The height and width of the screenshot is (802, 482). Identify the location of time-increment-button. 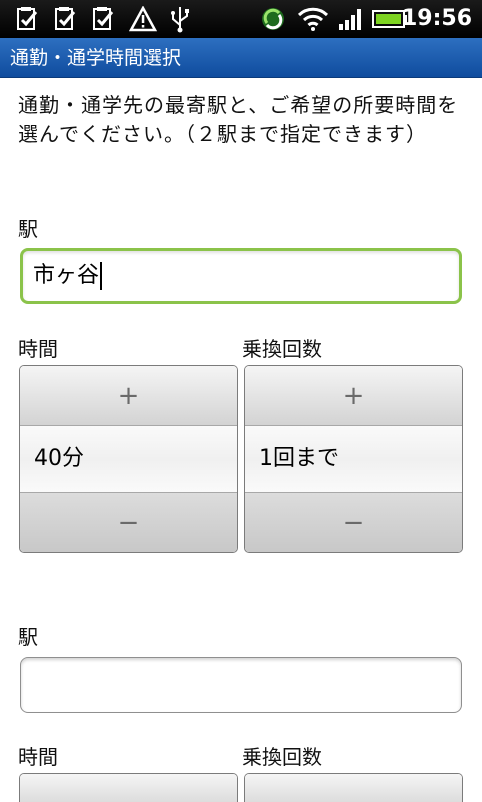
(128, 788).